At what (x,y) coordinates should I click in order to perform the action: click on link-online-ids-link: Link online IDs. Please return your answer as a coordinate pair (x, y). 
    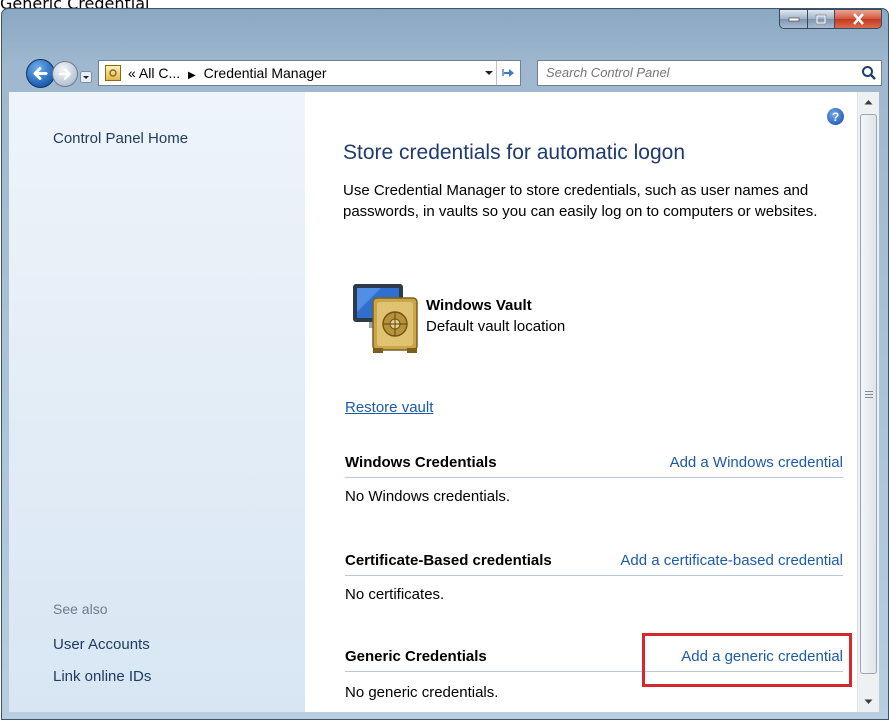
    Looking at the image, I should click on (102, 676).